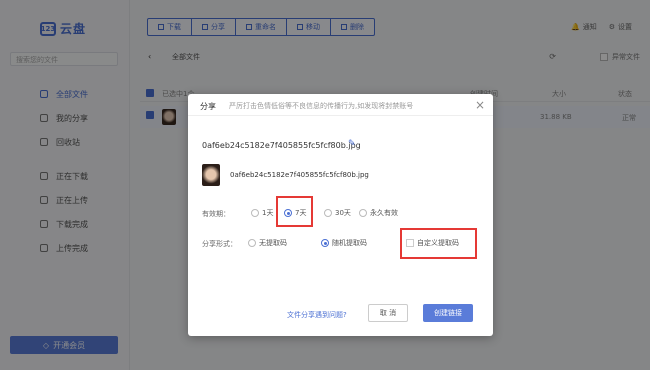 The image size is (650, 370). What do you see at coordinates (317, 315) in the screenshot?
I see `help-link: 文件分享遇到问题?` at bounding box center [317, 315].